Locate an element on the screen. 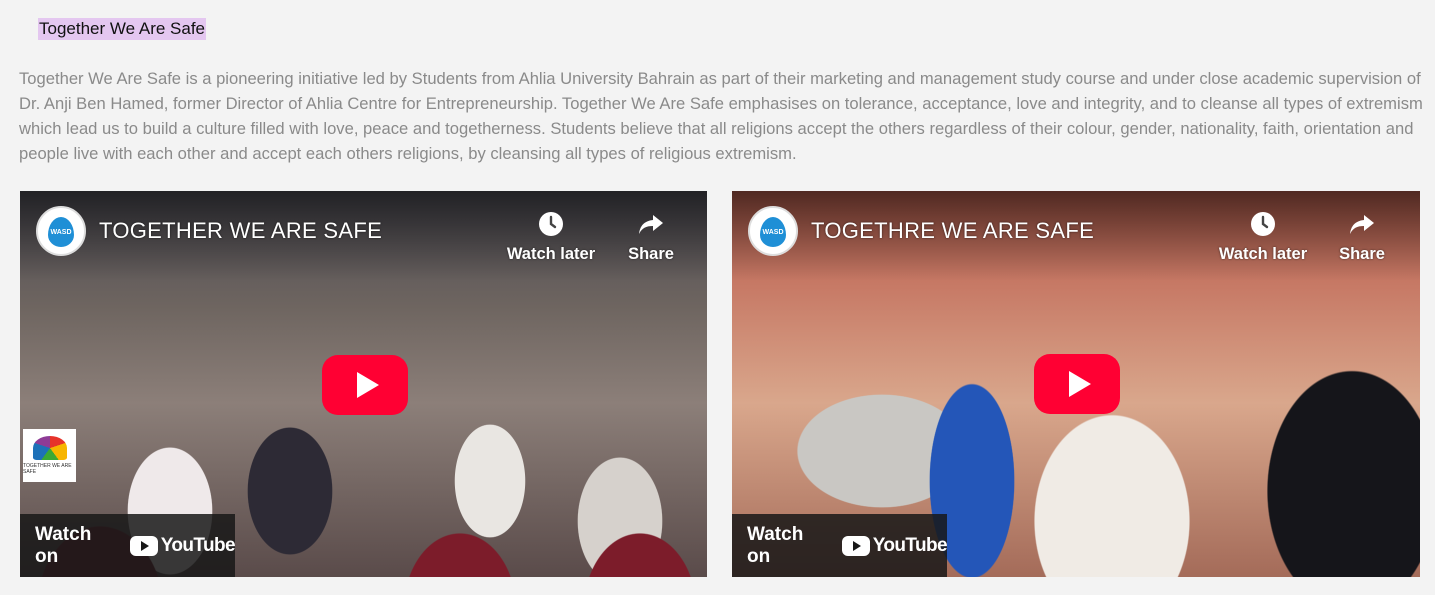 The image size is (1435, 595). video-title: TOGETHRE WE ARE SAFE is located at coordinates (952, 231).